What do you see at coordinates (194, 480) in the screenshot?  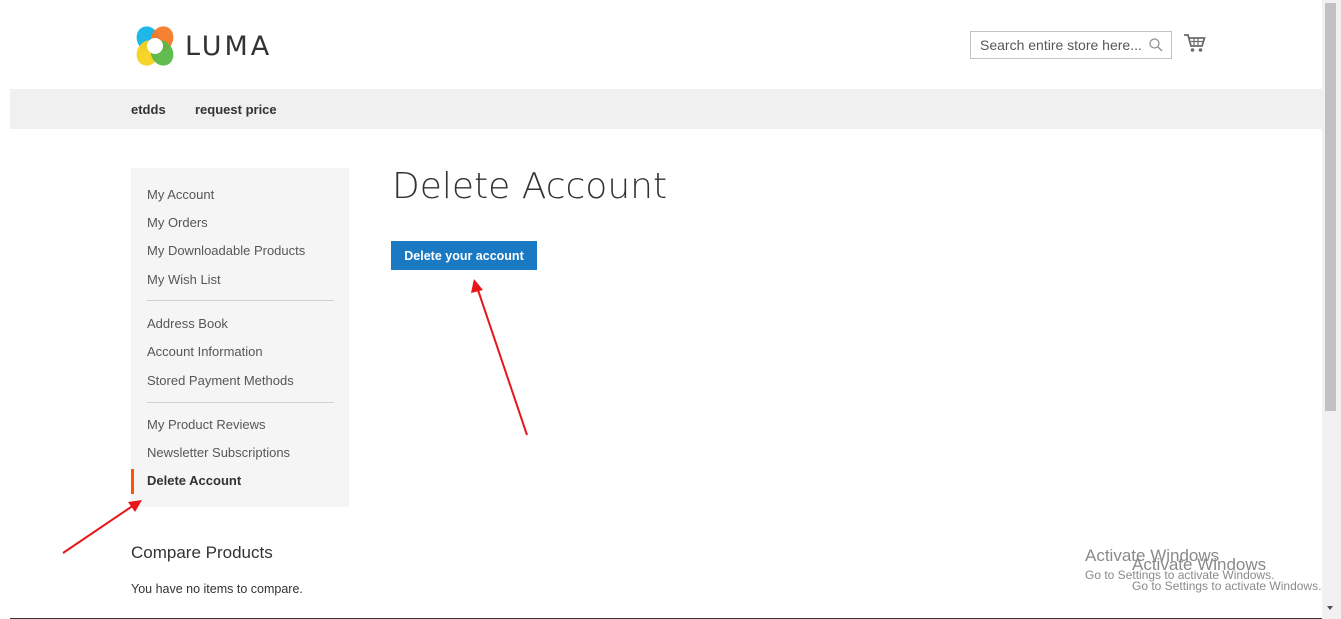 I see `sidebar-item-delete-account: Delete Account` at bounding box center [194, 480].